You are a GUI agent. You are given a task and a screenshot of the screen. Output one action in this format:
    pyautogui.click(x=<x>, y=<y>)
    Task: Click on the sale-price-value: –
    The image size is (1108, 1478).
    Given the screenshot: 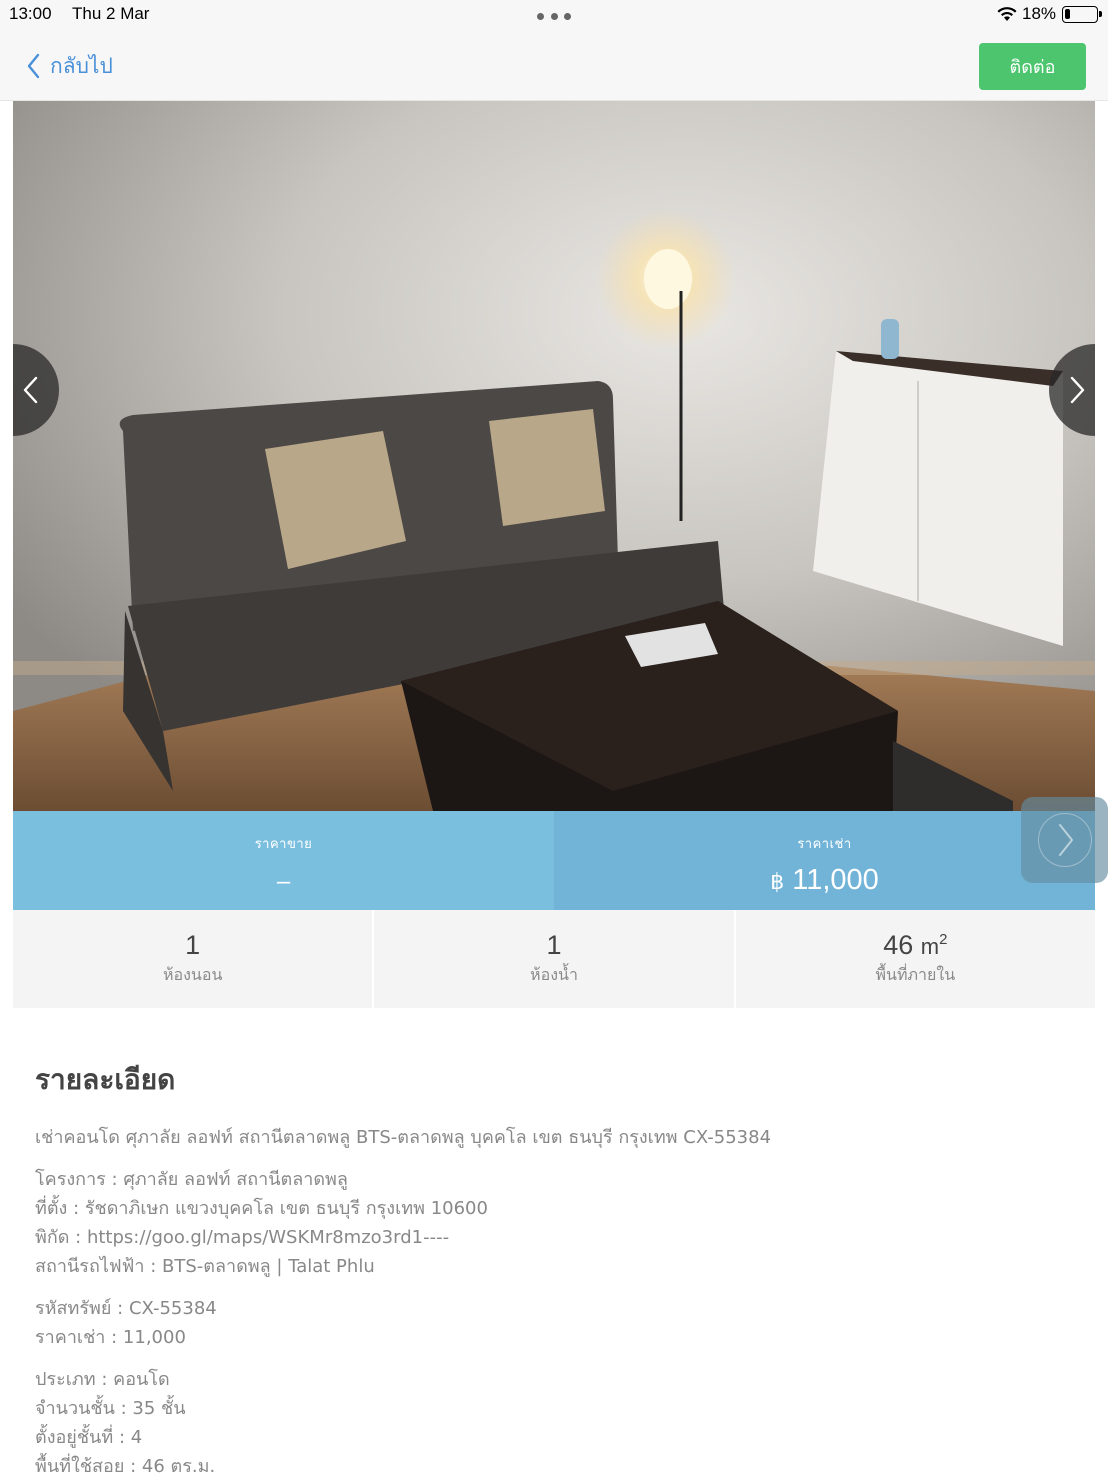 What is the action you would take?
    pyautogui.click(x=283, y=881)
    